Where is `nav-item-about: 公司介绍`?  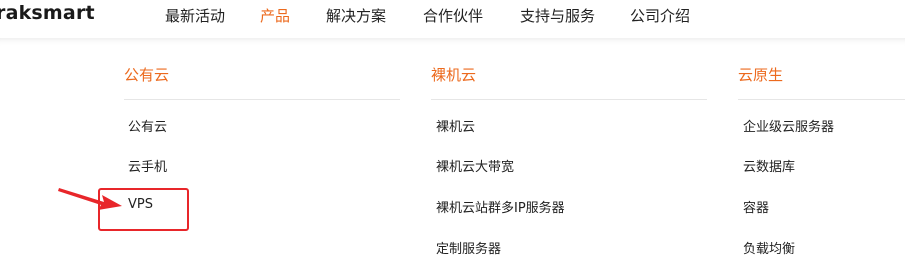
nav-item-about: 公司介绍 is located at coordinates (660, 15).